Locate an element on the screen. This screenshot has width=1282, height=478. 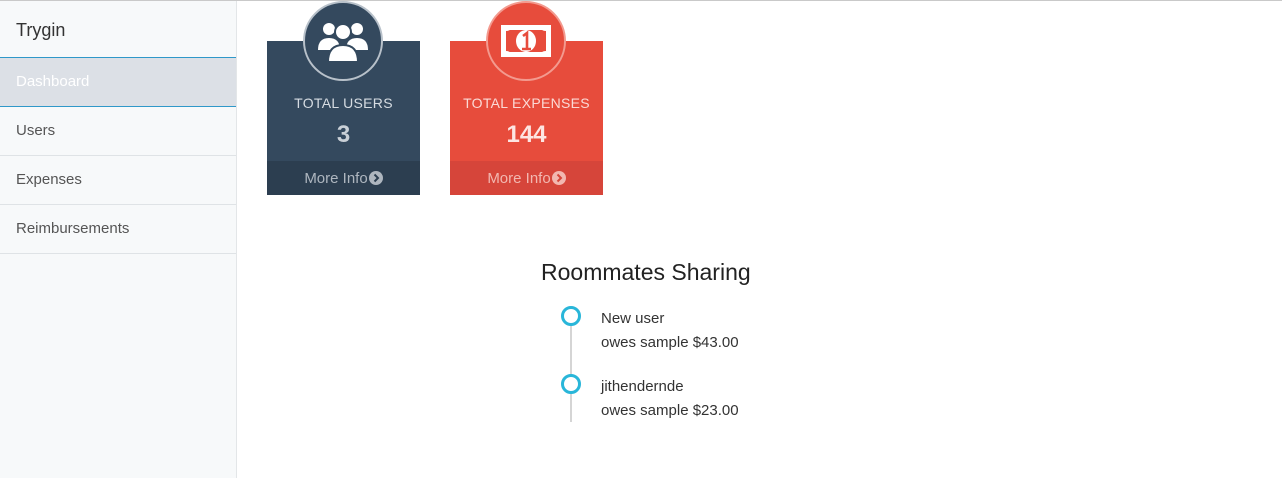
total-users-card: TOTAL USERS 3 More Info is located at coordinates (343, 98).